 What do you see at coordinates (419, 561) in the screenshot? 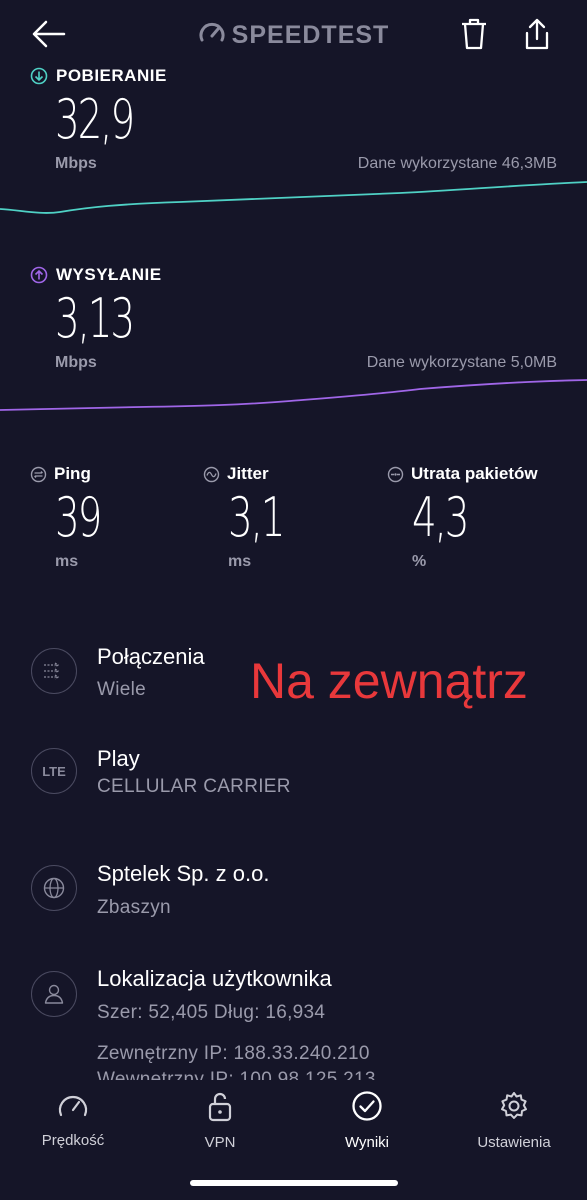
I see `packet-loss-unit: %` at bounding box center [419, 561].